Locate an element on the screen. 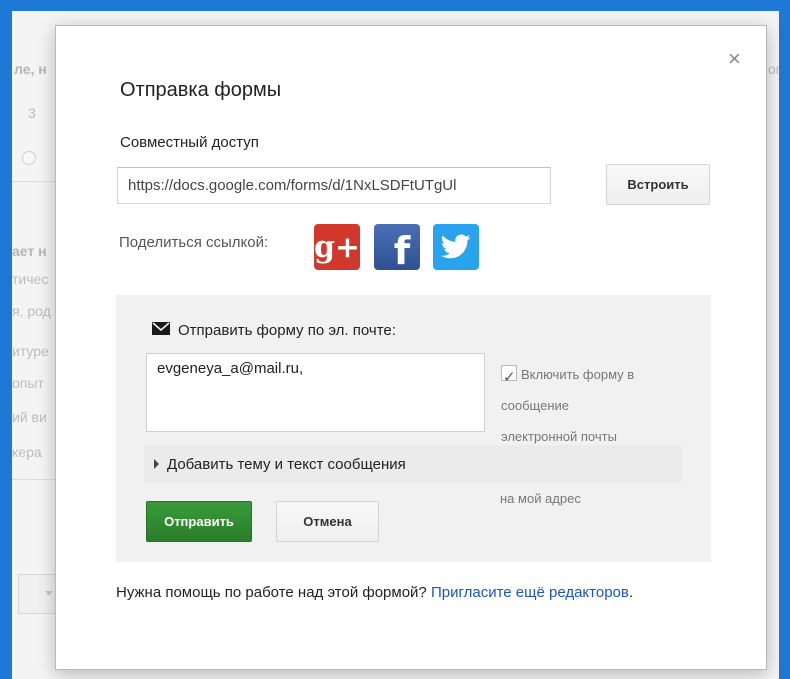  bg-text: я, род is located at coordinates (31, 311).